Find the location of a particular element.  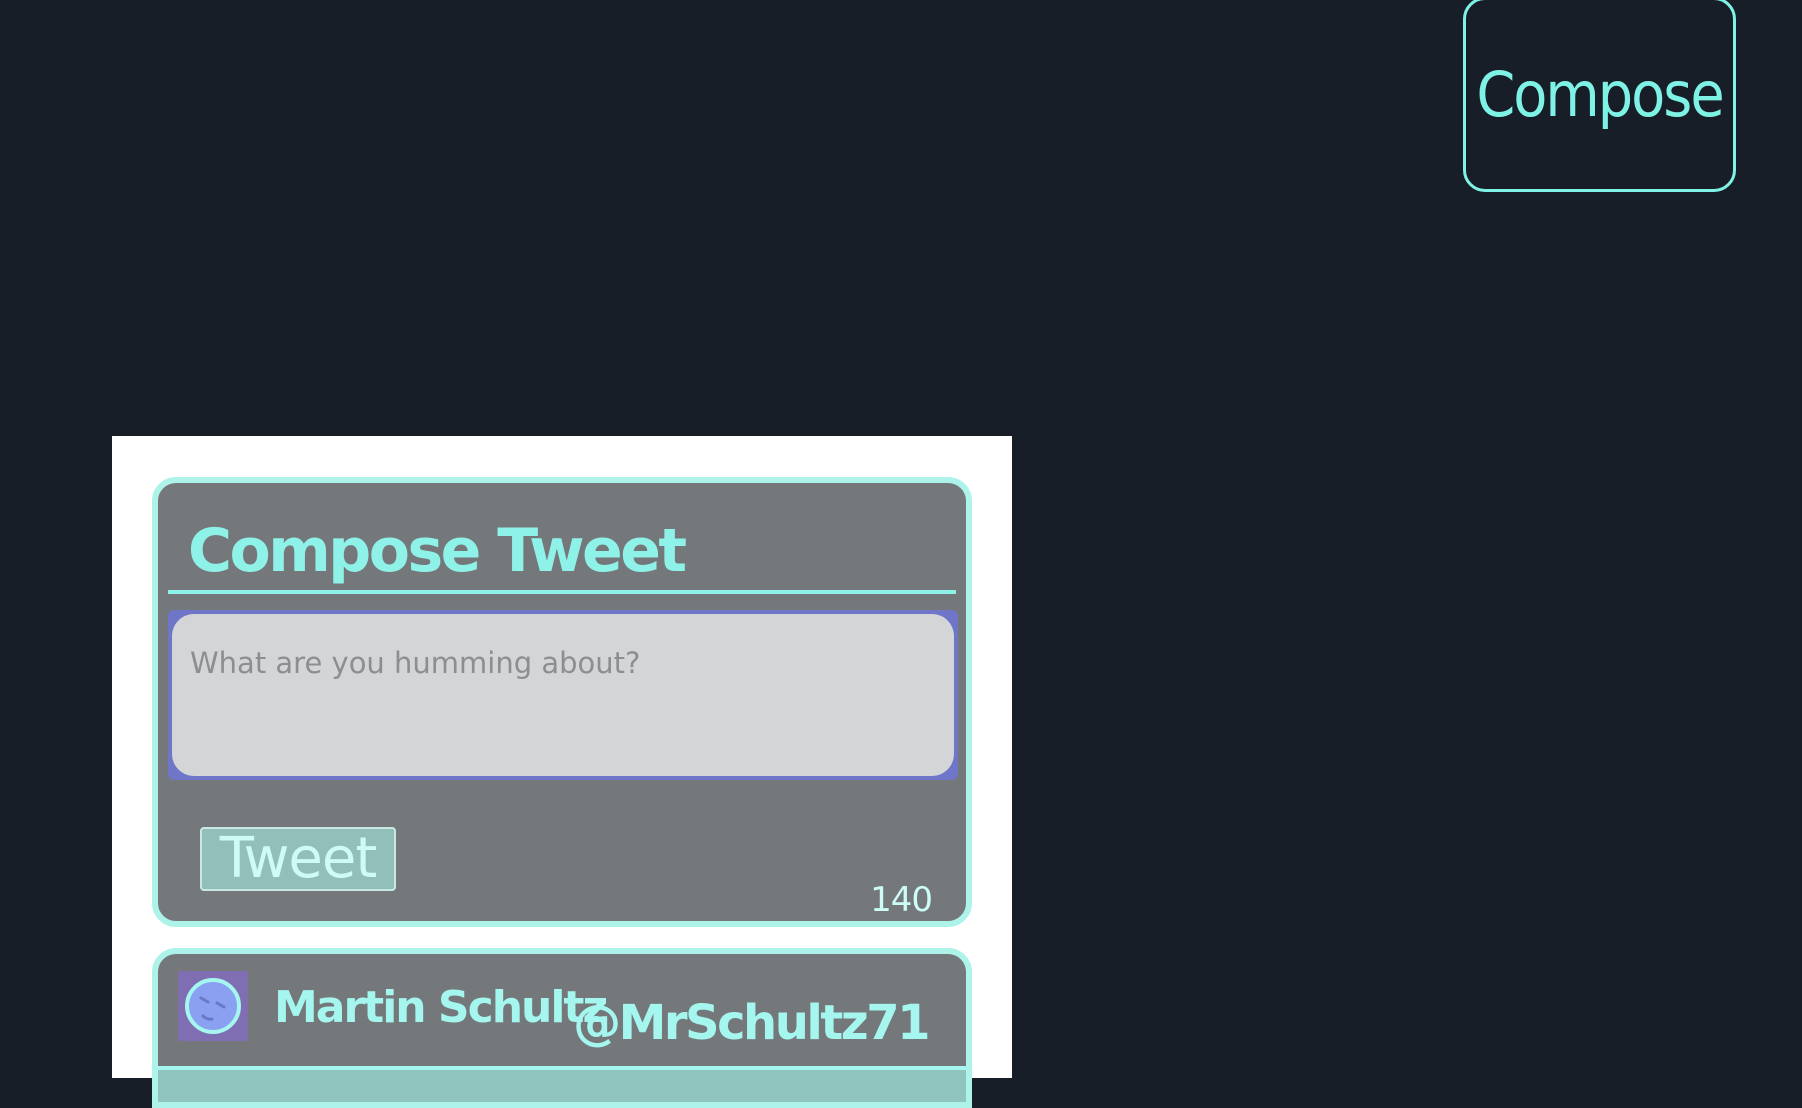

tweet-text-input is located at coordinates (563, 695).